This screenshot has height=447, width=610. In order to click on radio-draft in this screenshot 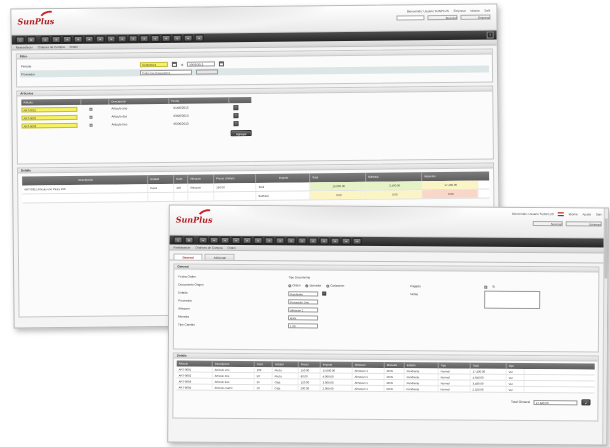, I will do `click(307, 286)`.